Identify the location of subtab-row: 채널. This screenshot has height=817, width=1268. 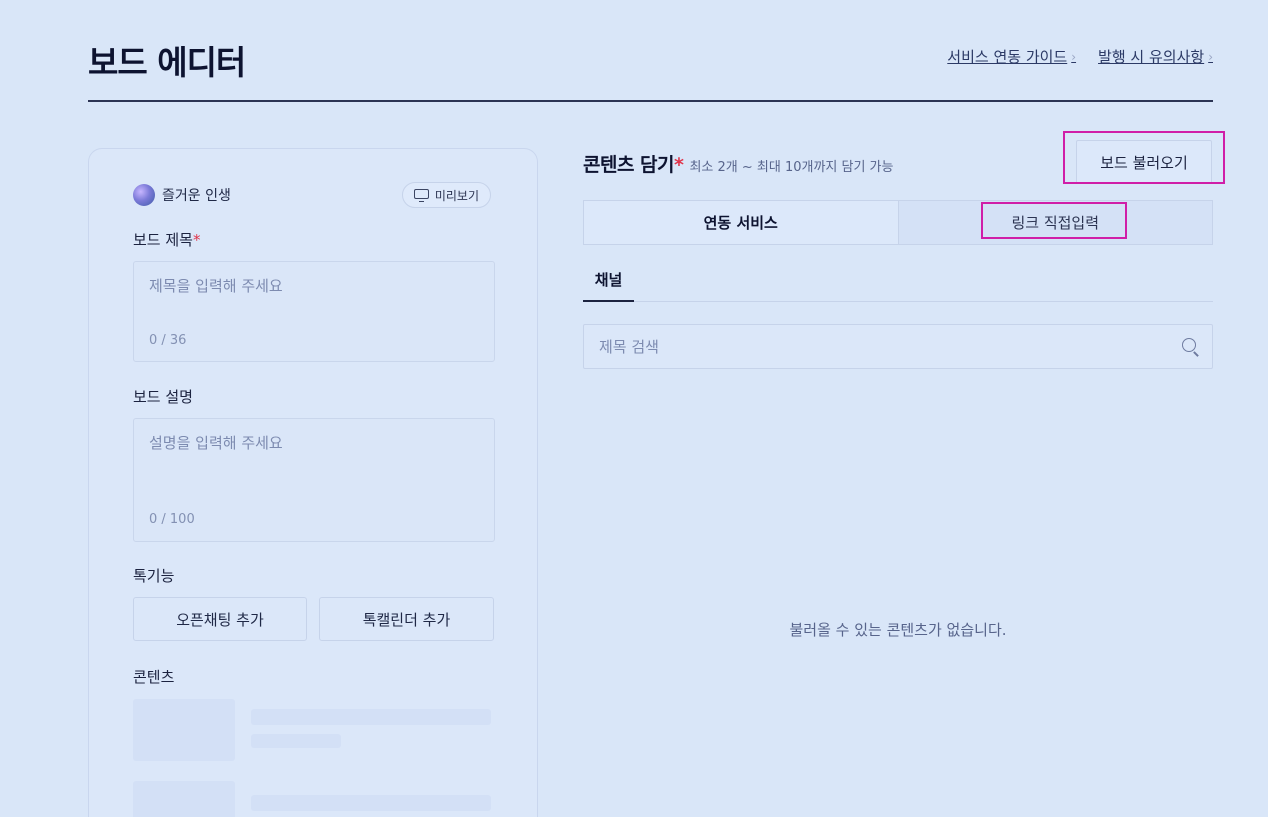
(898, 280).